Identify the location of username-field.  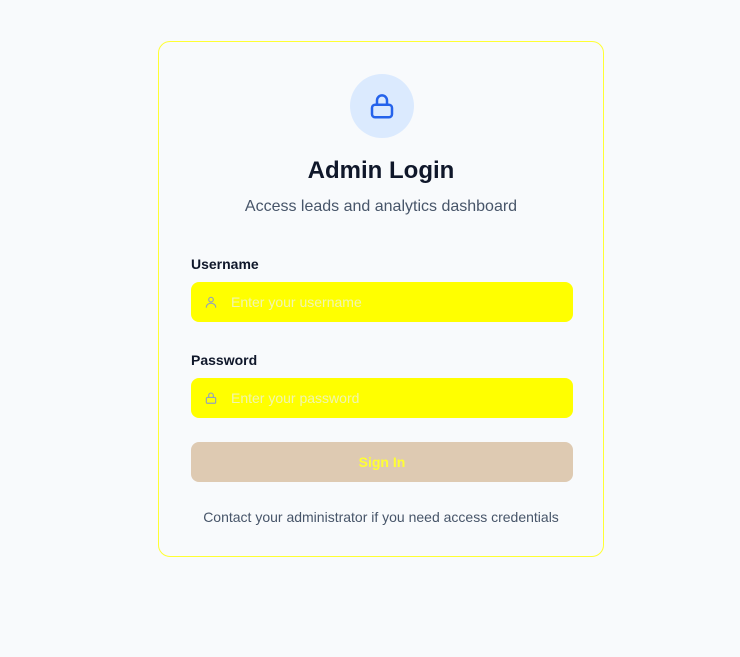
(382, 302).